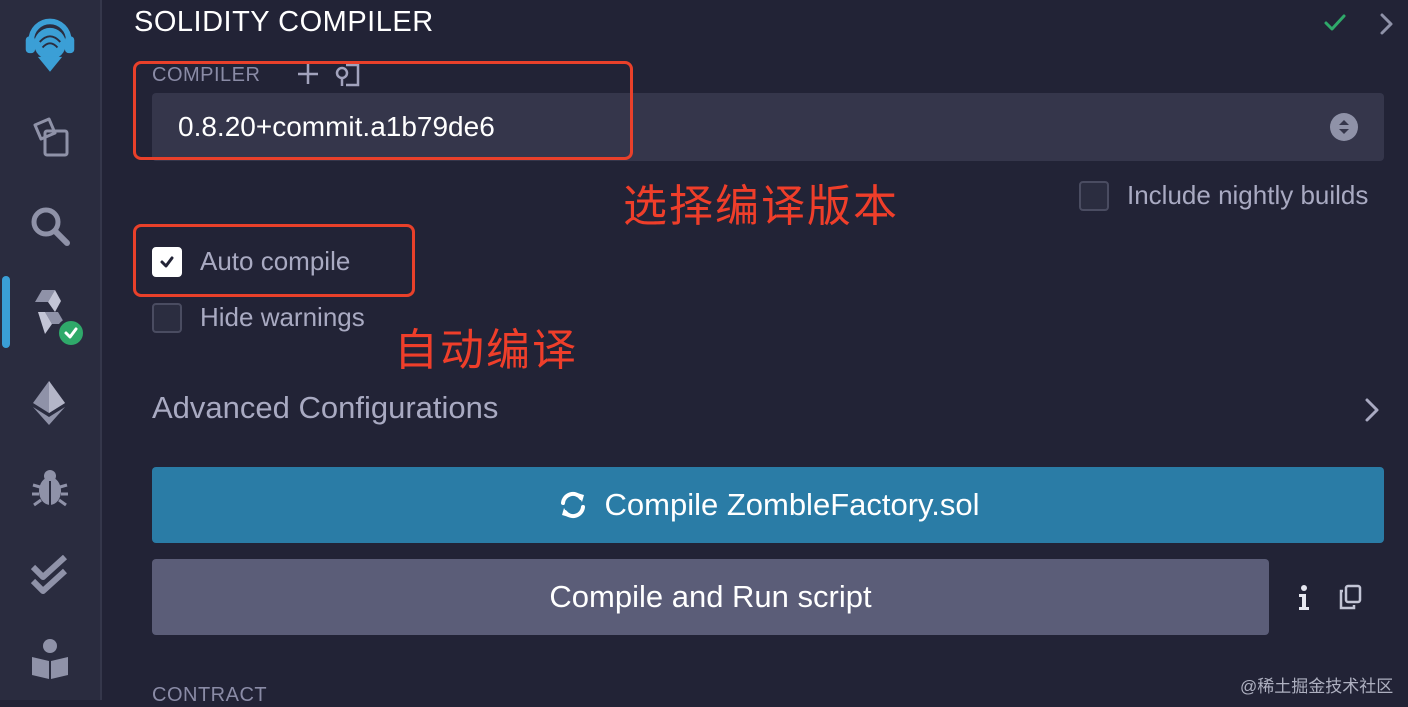  Describe the element at coordinates (167, 317) in the screenshot. I see `hide-warnings-checkbox` at that location.